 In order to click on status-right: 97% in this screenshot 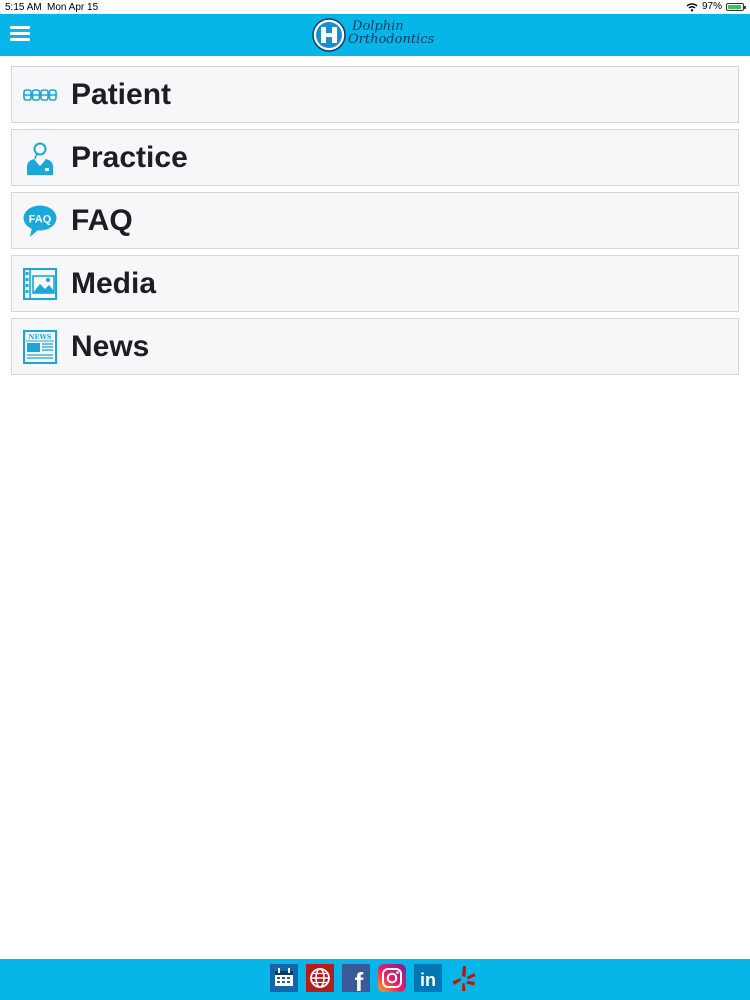, I will do `click(716, 6)`.